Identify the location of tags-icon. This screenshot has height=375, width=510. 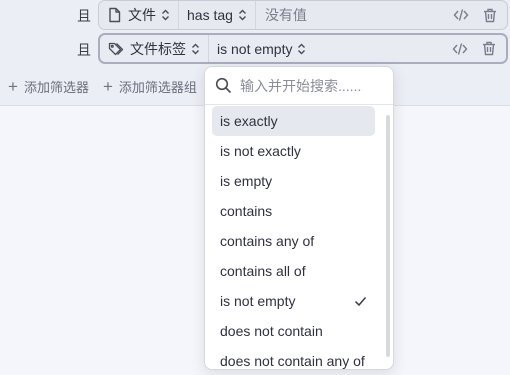
(116, 49).